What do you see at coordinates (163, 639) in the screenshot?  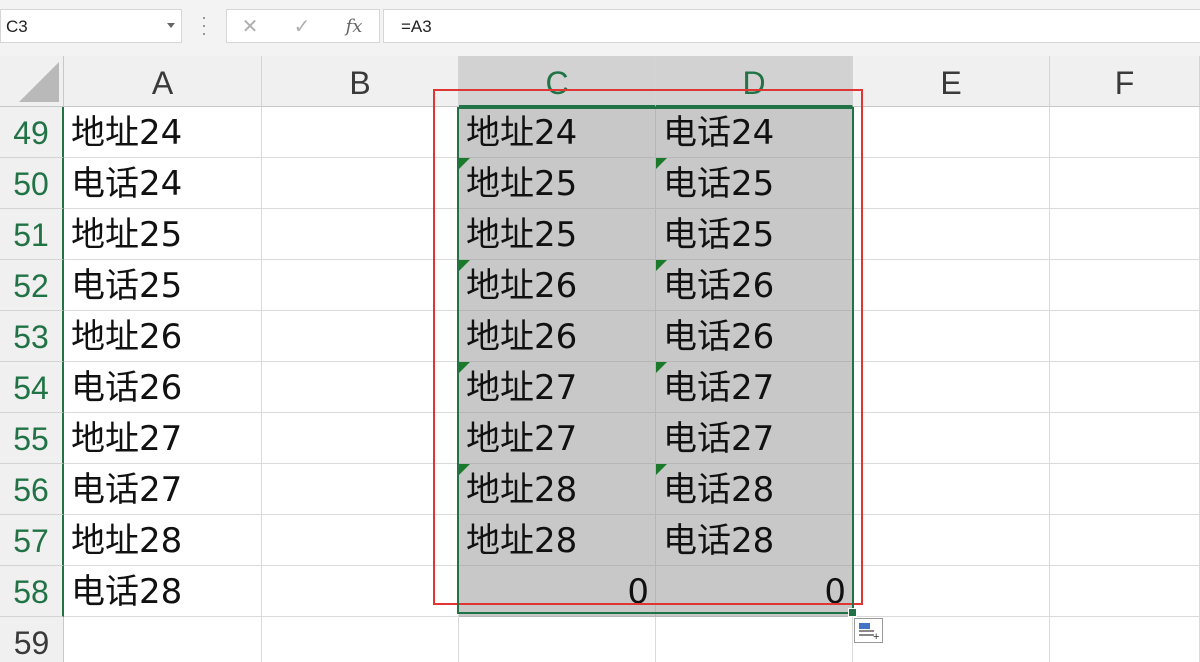 I see `cell-a59` at bounding box center [163, 639].